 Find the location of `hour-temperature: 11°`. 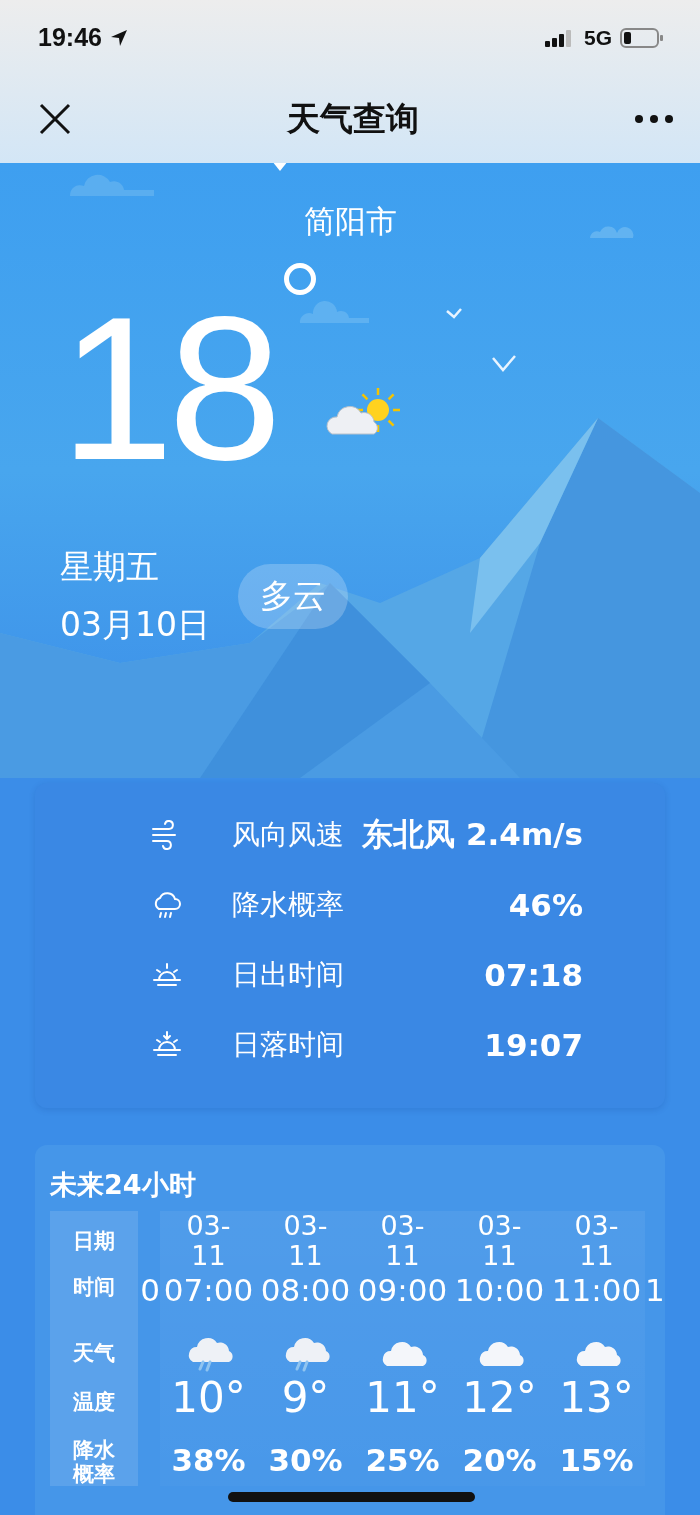

hour-temperature: 11° is located at coordinates (402, 1398).